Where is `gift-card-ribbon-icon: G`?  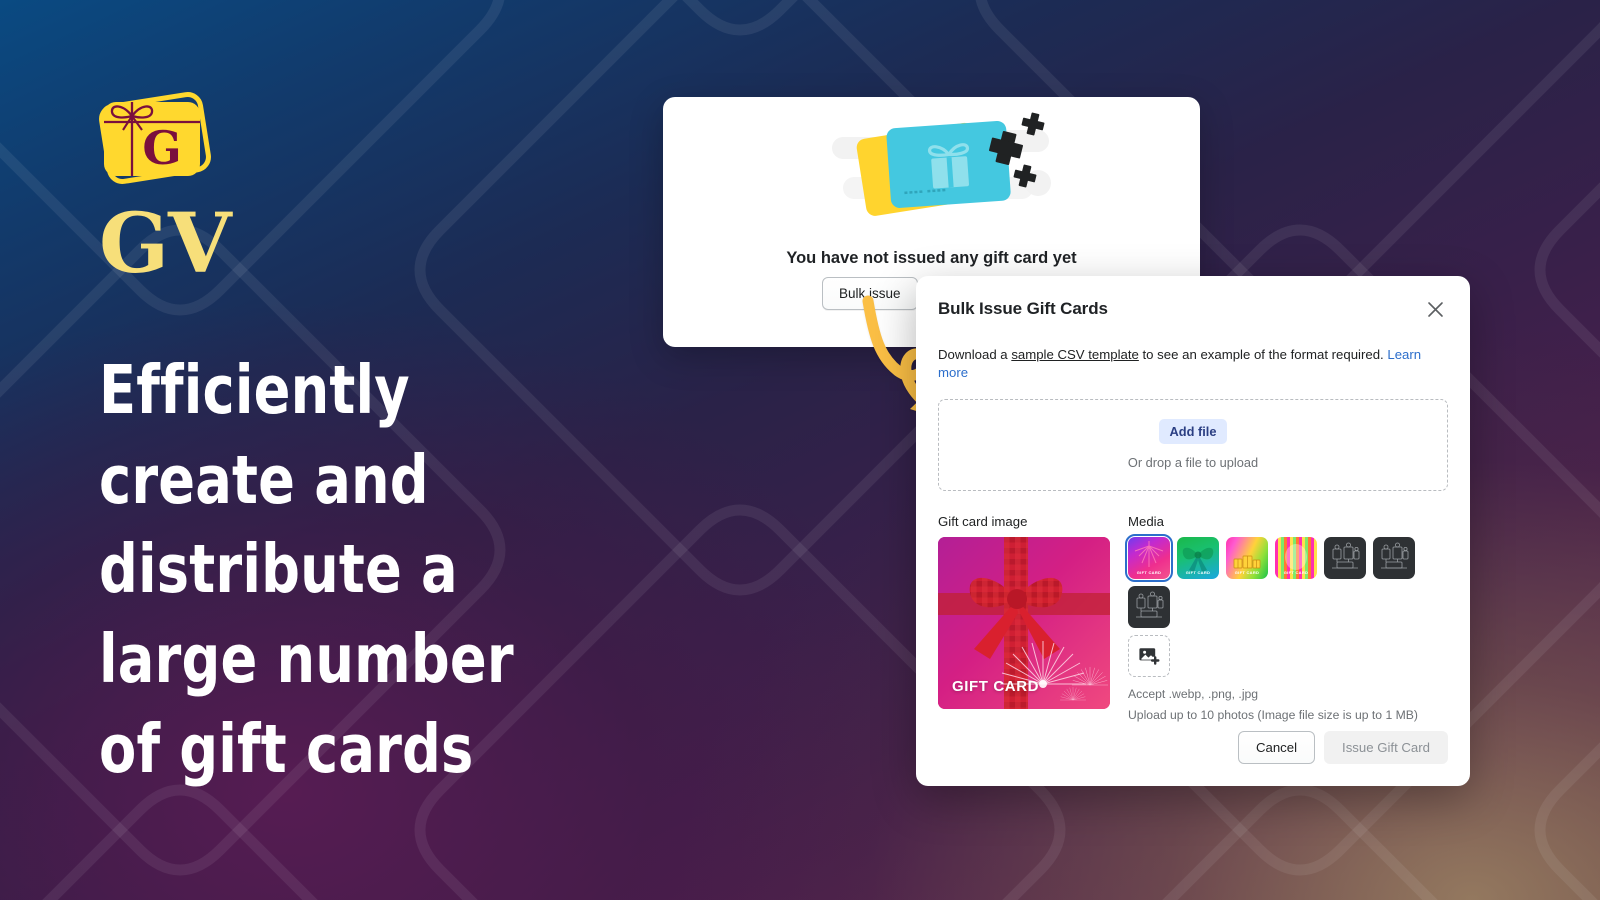
gift-card-ribbon-icon: G is located at coordinates (155, 138).